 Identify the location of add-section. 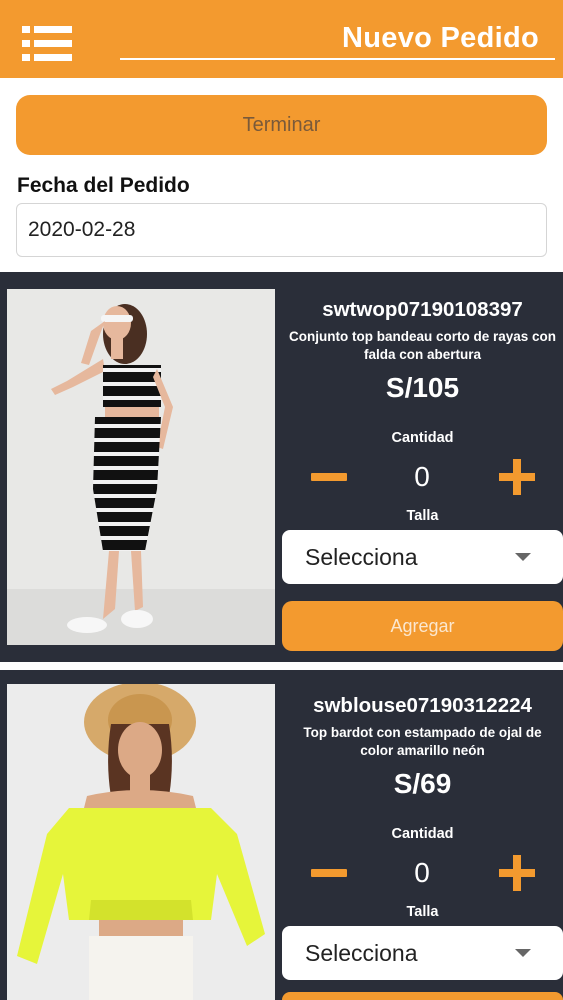
(422, 996).